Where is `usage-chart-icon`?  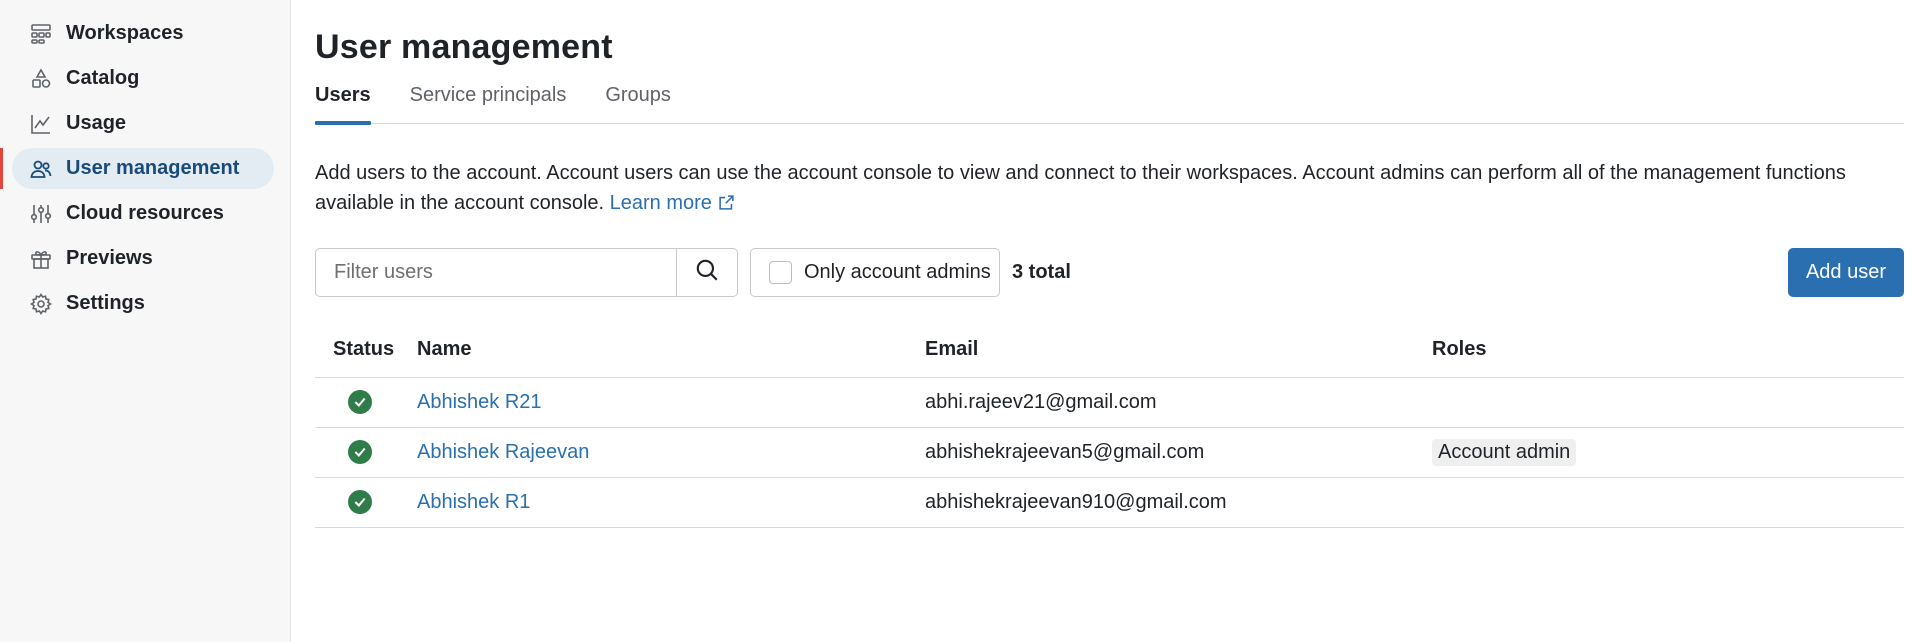
usage-chart-icon is located at coordinates (41, 124).